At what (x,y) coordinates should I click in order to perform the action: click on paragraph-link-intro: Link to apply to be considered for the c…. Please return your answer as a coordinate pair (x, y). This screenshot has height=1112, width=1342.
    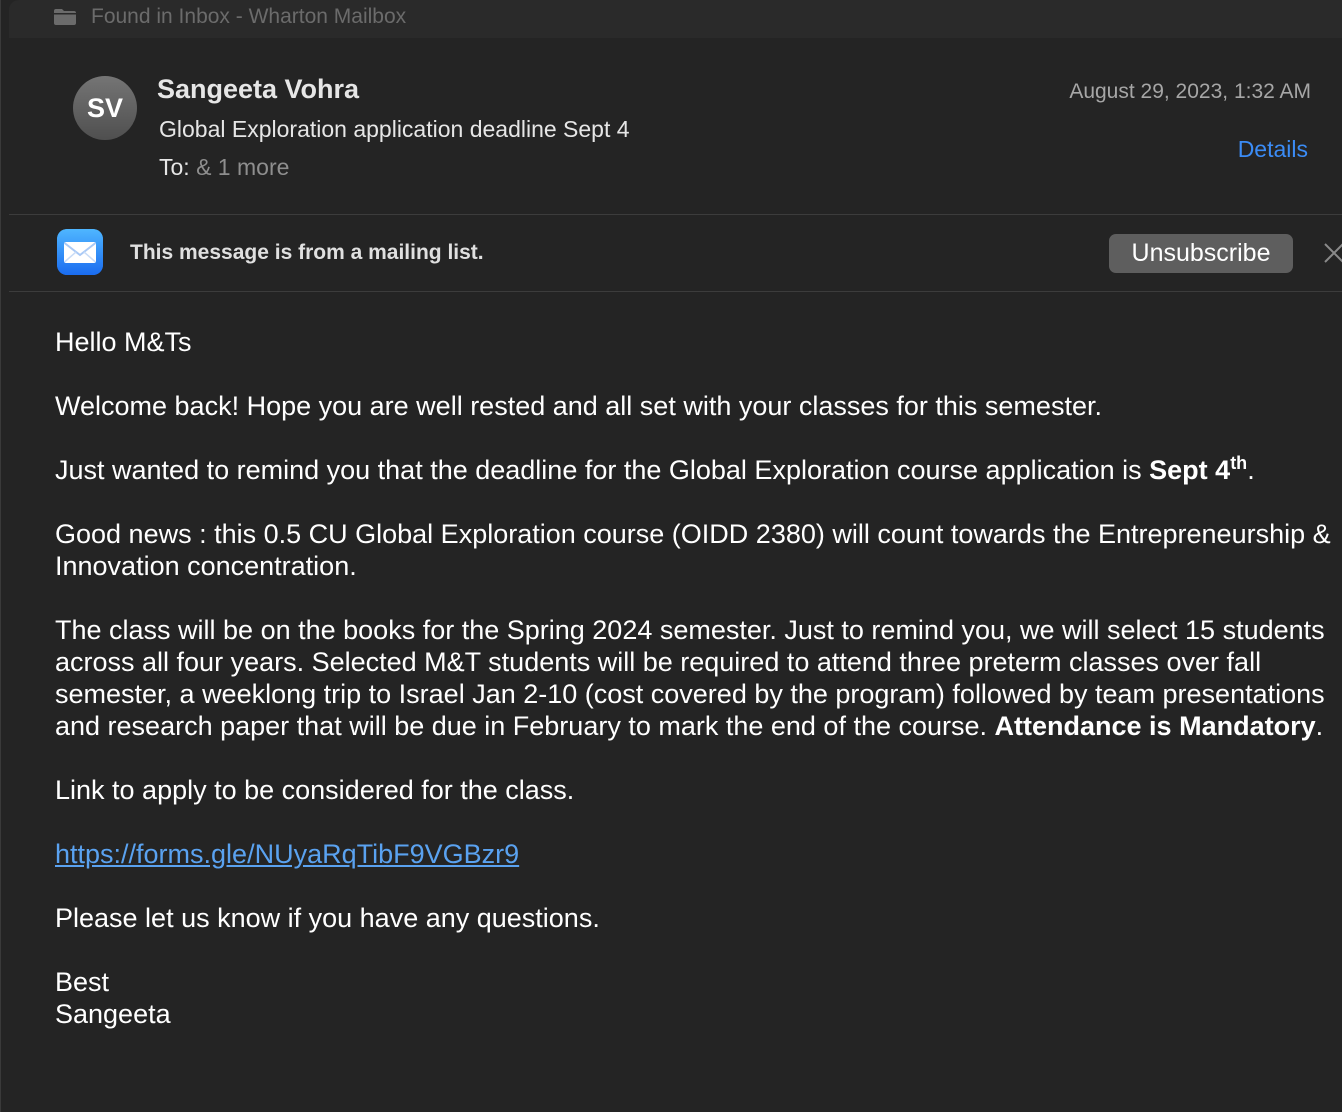
    Looking at the image, I should click on (315, 790).